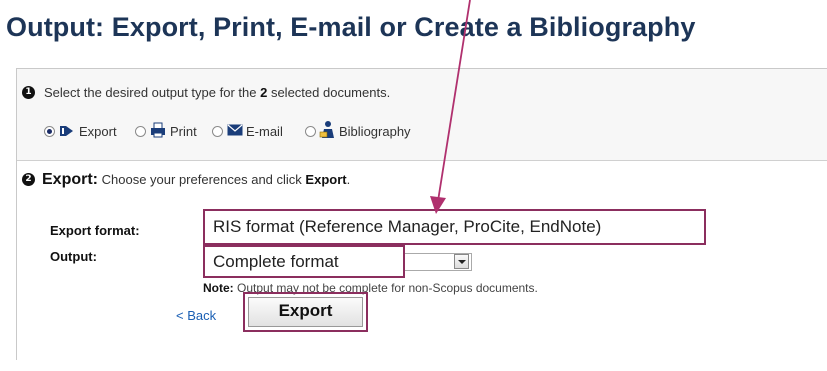  I want to click on annotation-arrow-head, so click(438, 205).